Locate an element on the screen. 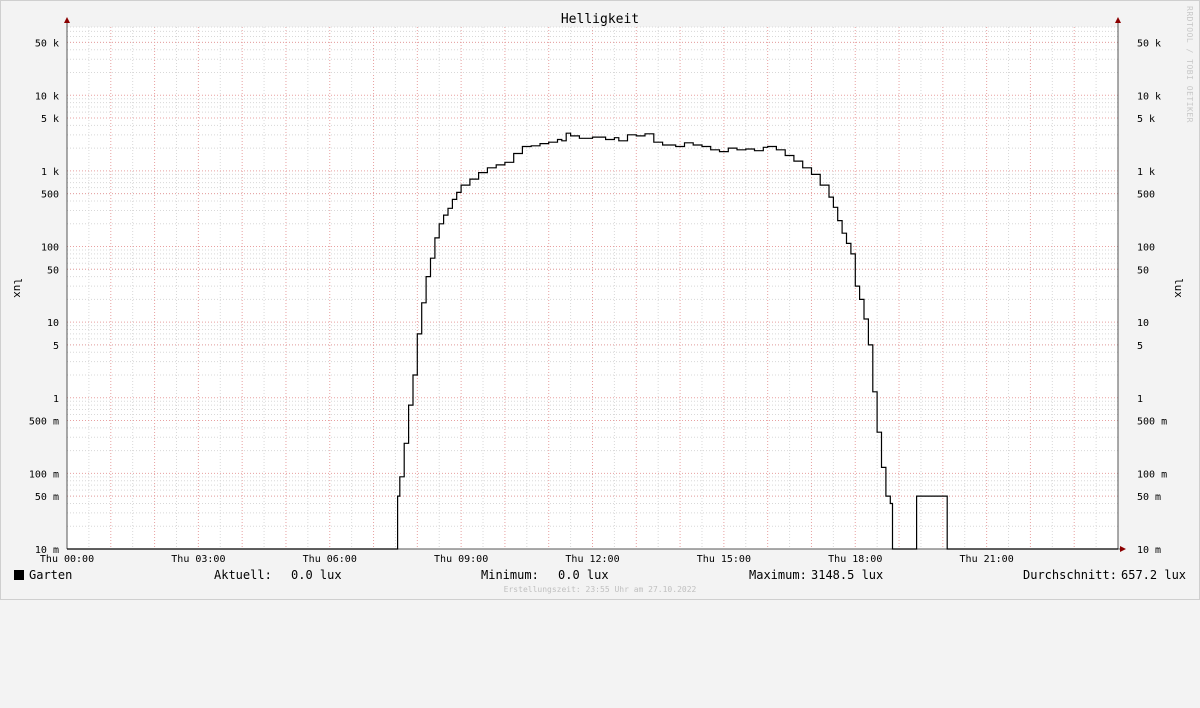 This screenshot has width=1200, height=708. y-tick-label-left: 5 is located at coordinates (56, 346).